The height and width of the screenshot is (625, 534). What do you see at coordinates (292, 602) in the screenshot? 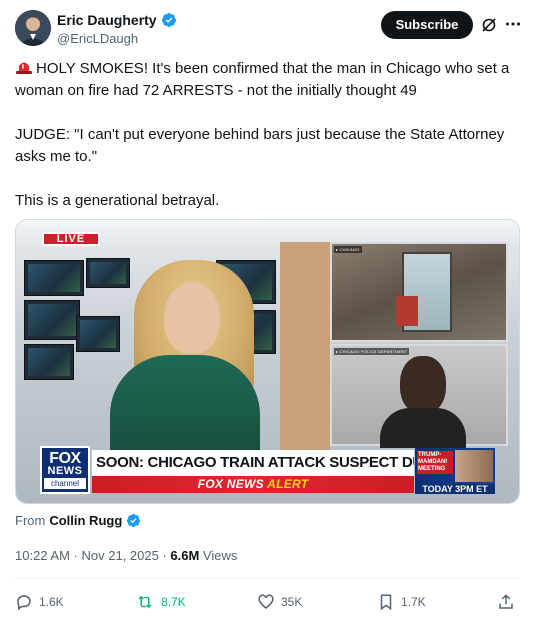
I see `like-count: 35K` at bounding box center [292, 602].